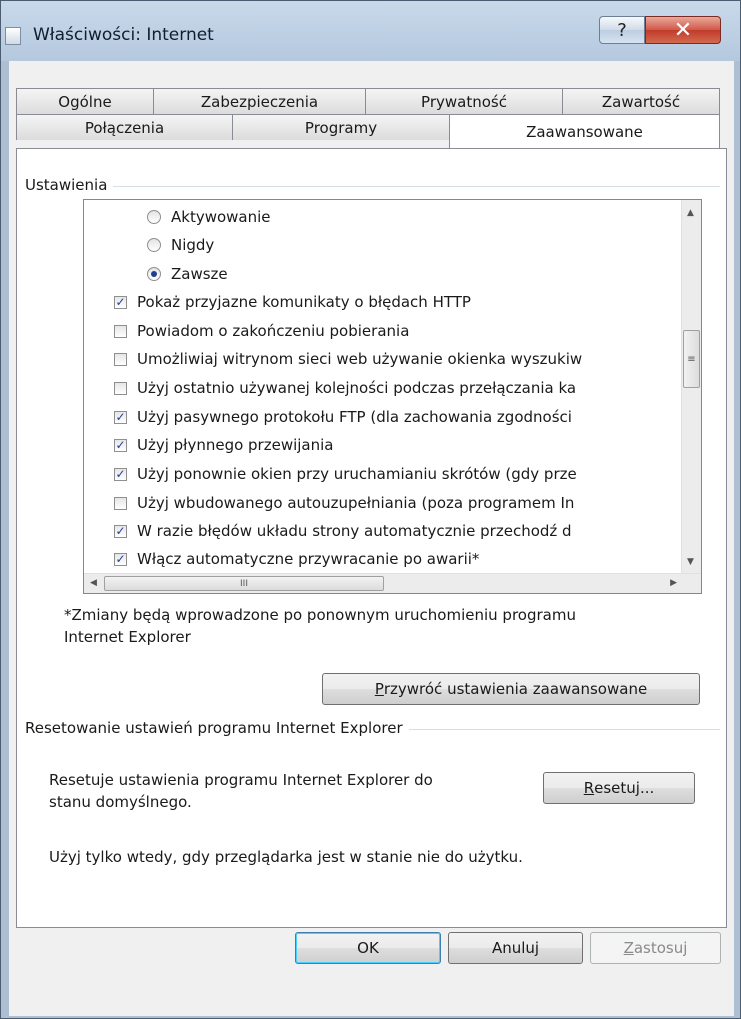 The width and height of the screenshot is (741, 1019). What do you see at coordinates (660, 948) in the screenshot?
I see `apply-button-label: astosuj` at bounding box center [660, 948].